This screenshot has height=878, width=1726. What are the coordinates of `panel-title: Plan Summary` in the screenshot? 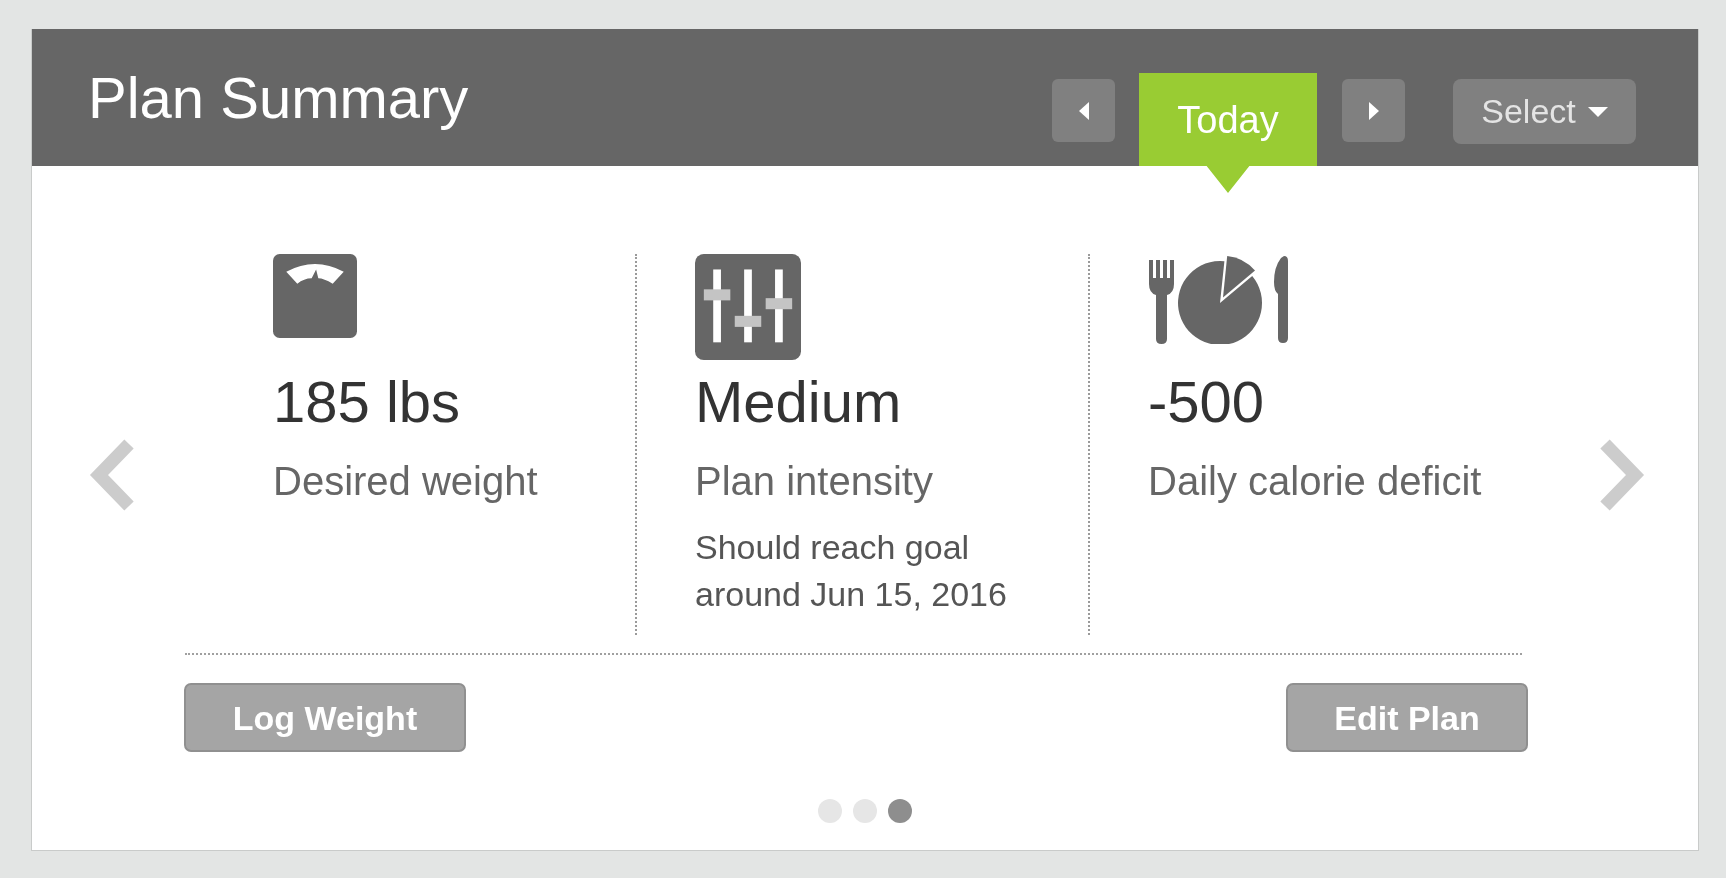 It's located at (278, 98).